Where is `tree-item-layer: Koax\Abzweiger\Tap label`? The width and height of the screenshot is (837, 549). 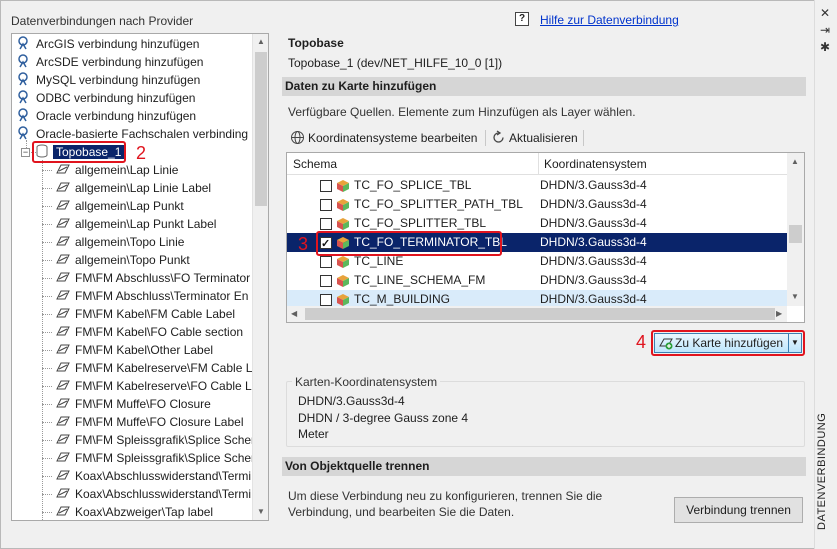
tree-item-layer: Koax\Abzweiger\Tap label is located at coordinates (134, 511).